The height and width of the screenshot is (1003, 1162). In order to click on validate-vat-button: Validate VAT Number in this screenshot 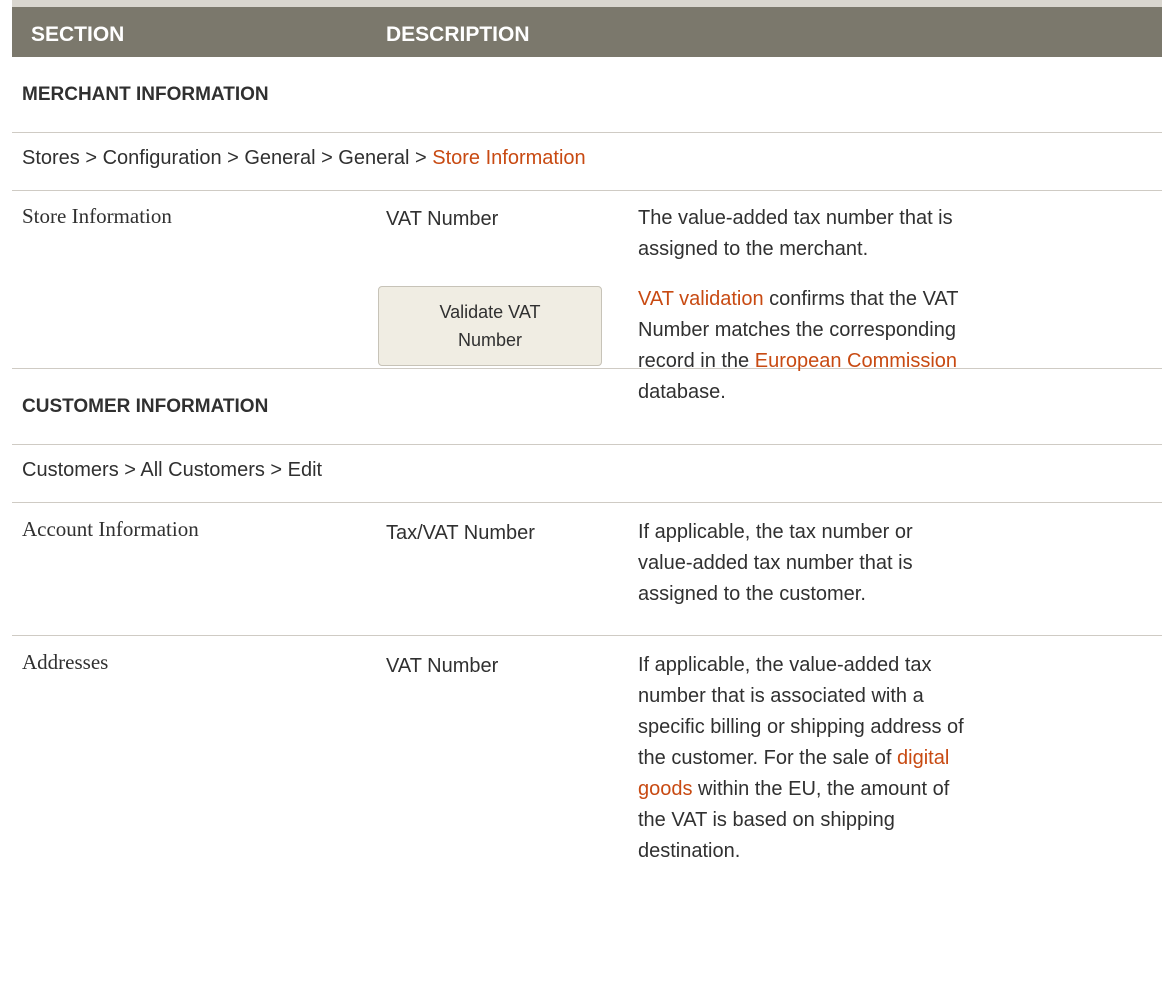, I will do `click(490, 326)`.